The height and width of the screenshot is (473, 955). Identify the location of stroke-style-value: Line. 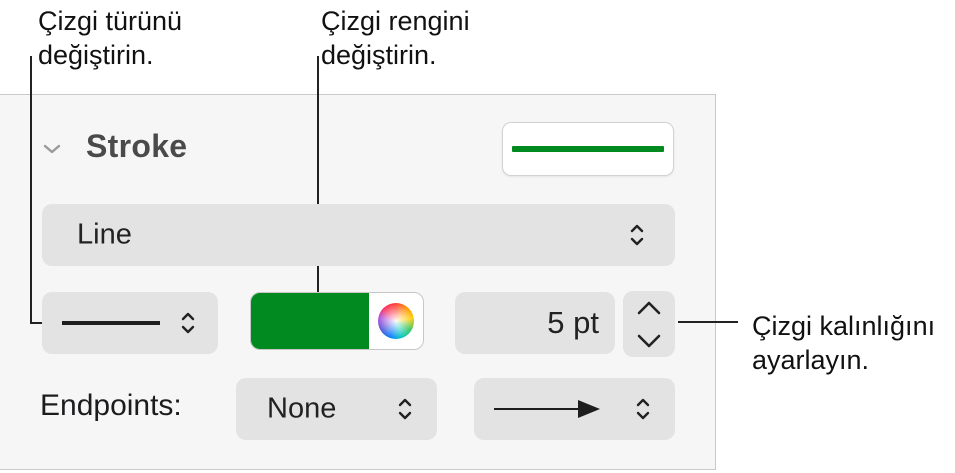
(104, 234).